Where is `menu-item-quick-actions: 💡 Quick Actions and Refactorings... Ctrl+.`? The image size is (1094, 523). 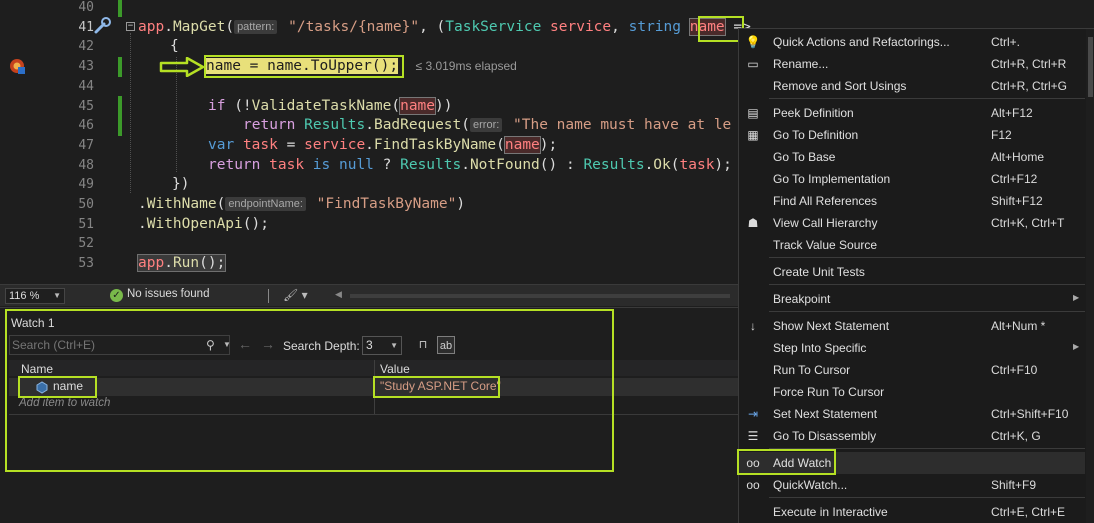
menu-item-quick-actions: 💡 Quick Actions and Refactorings... Ctrl+. is located at coordinates (912, 42).